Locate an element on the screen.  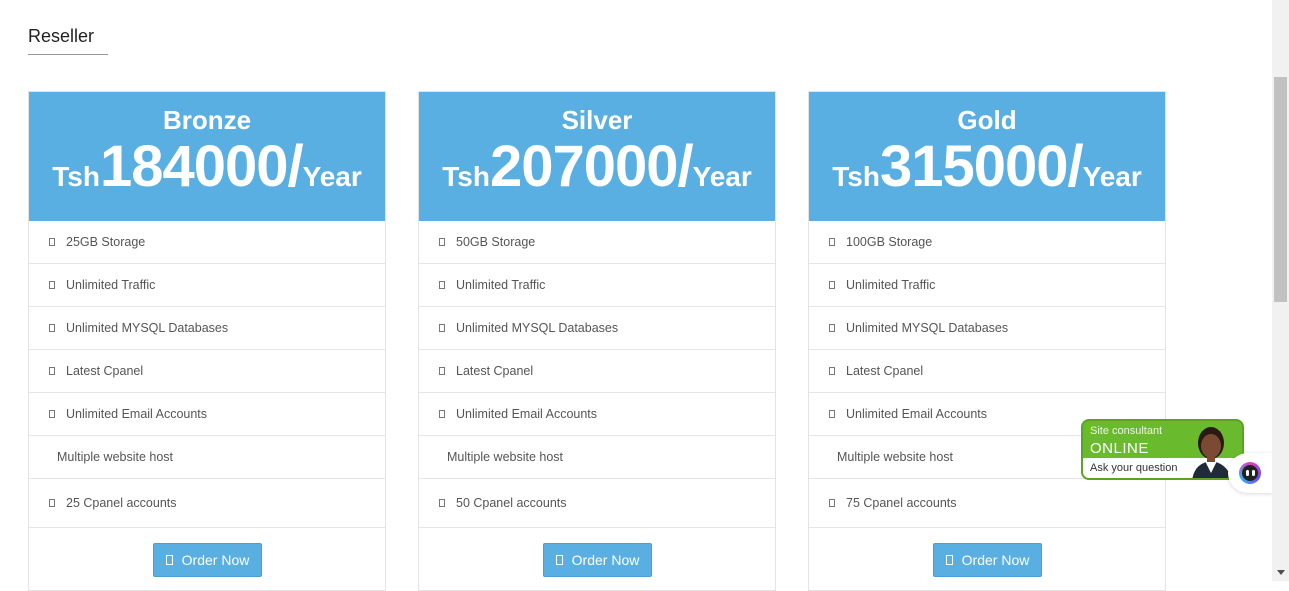
plan-name: Bronze is located at coordinates (207, 120).